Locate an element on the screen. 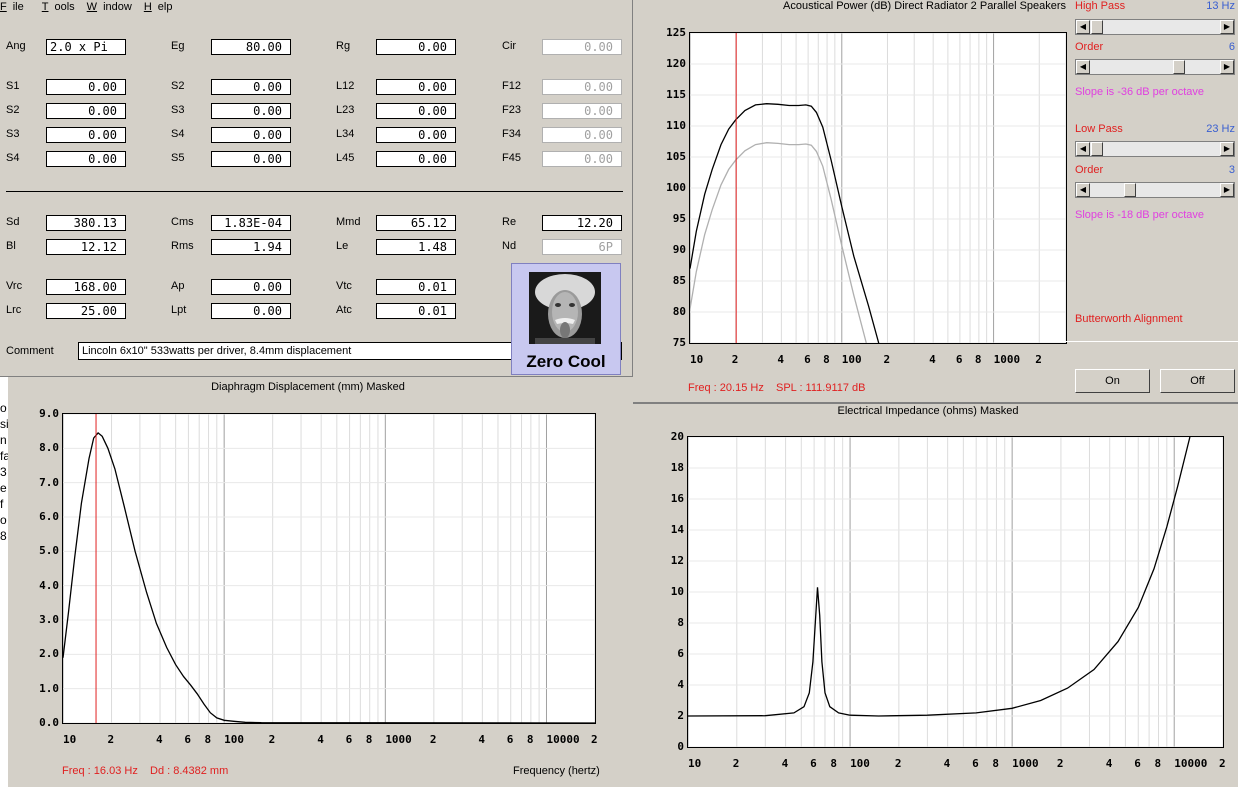 This screenshot has height=787, width=1238. param-field-le: 1.48 is located at coordinates (416, 247).